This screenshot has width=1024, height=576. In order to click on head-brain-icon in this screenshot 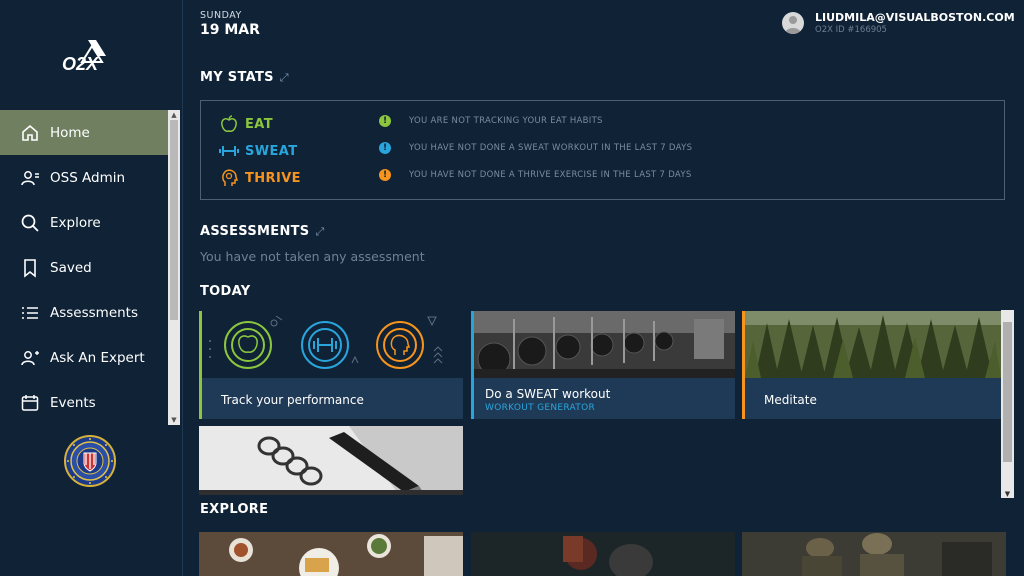, I will do `click(230, 177)`.